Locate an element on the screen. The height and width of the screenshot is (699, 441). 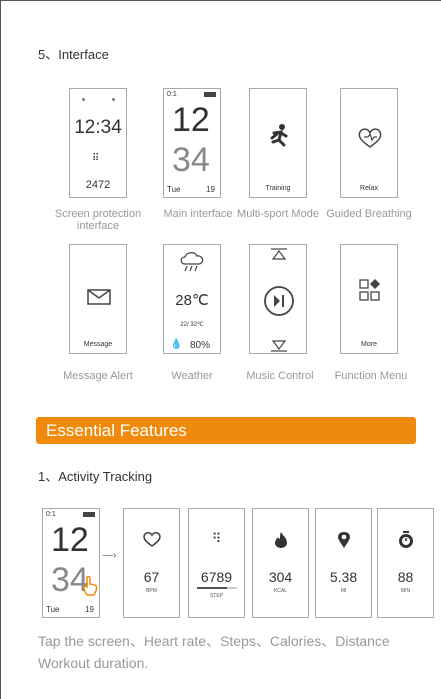
steps-progress-fill is located at coordinates (212, 588).